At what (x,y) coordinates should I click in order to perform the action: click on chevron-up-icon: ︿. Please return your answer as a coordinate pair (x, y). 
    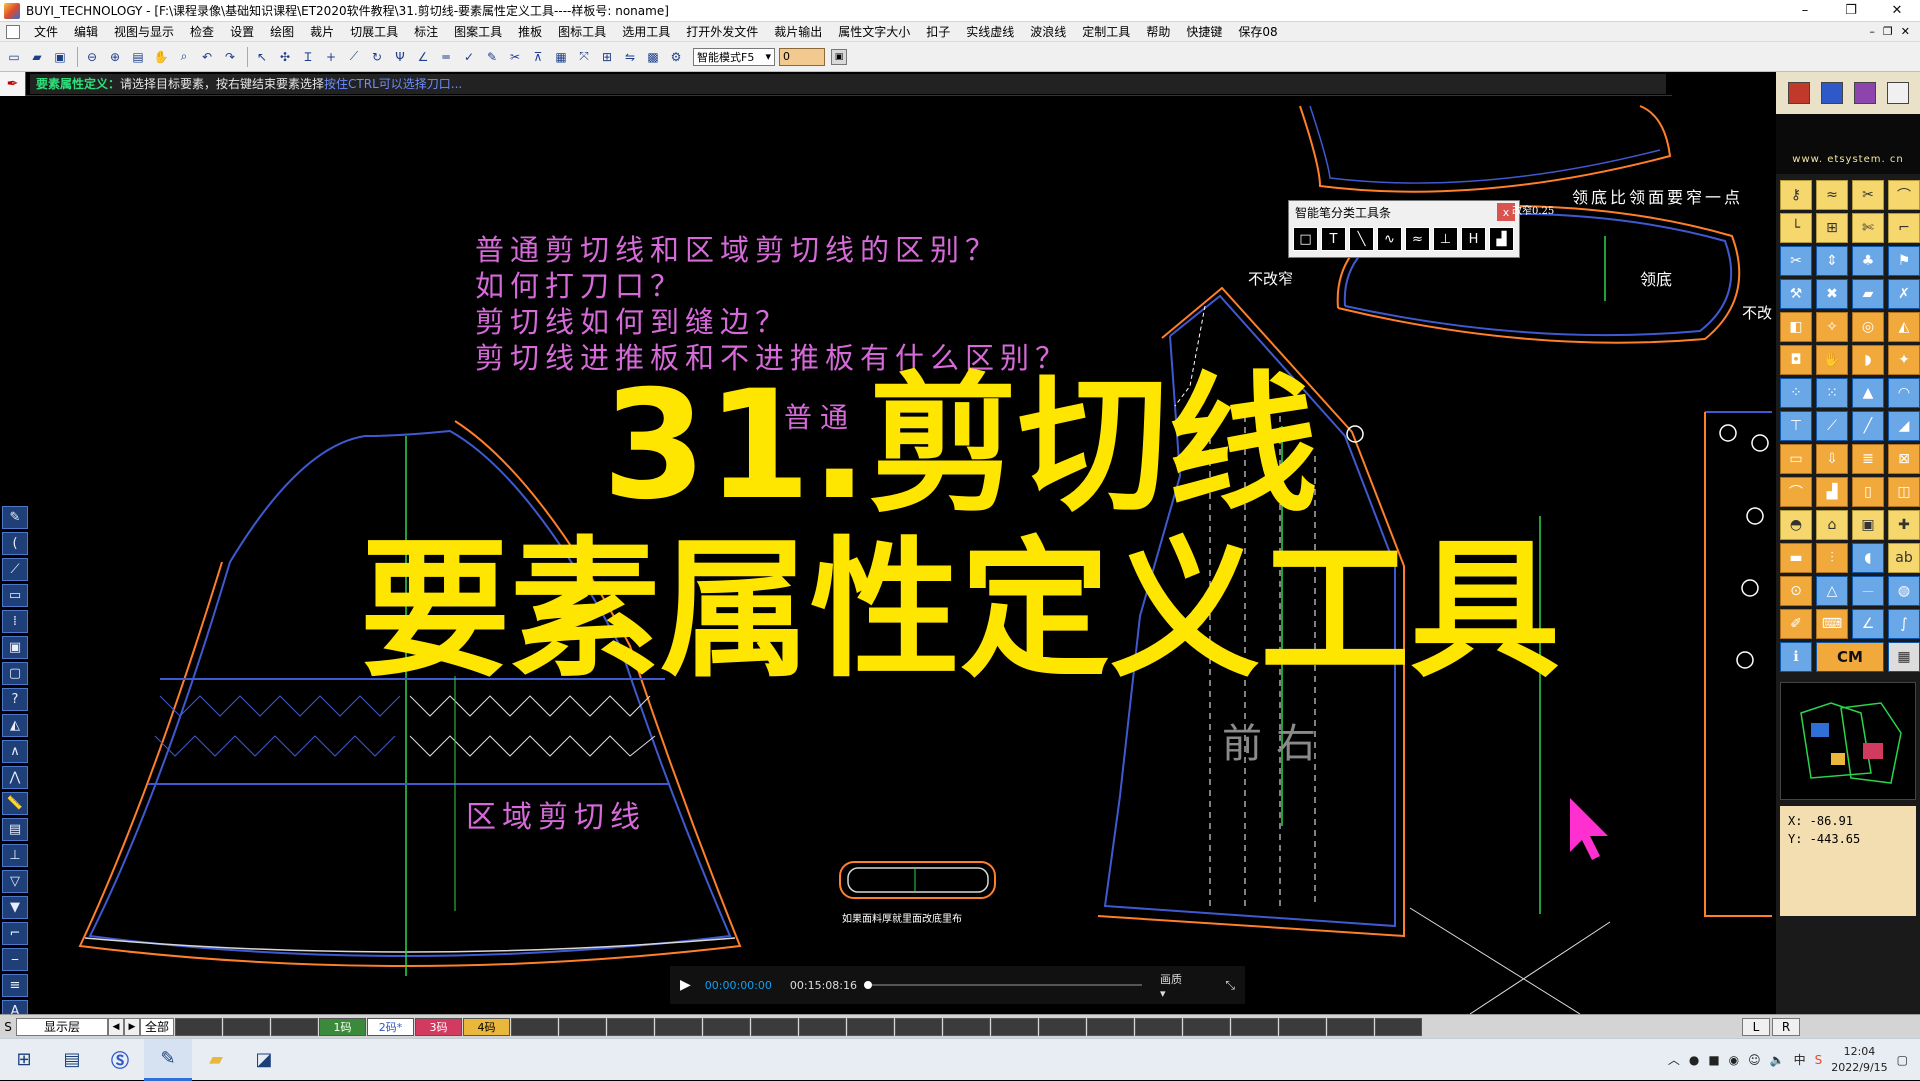
    Looking at the image, I should click on (1674, 1059).